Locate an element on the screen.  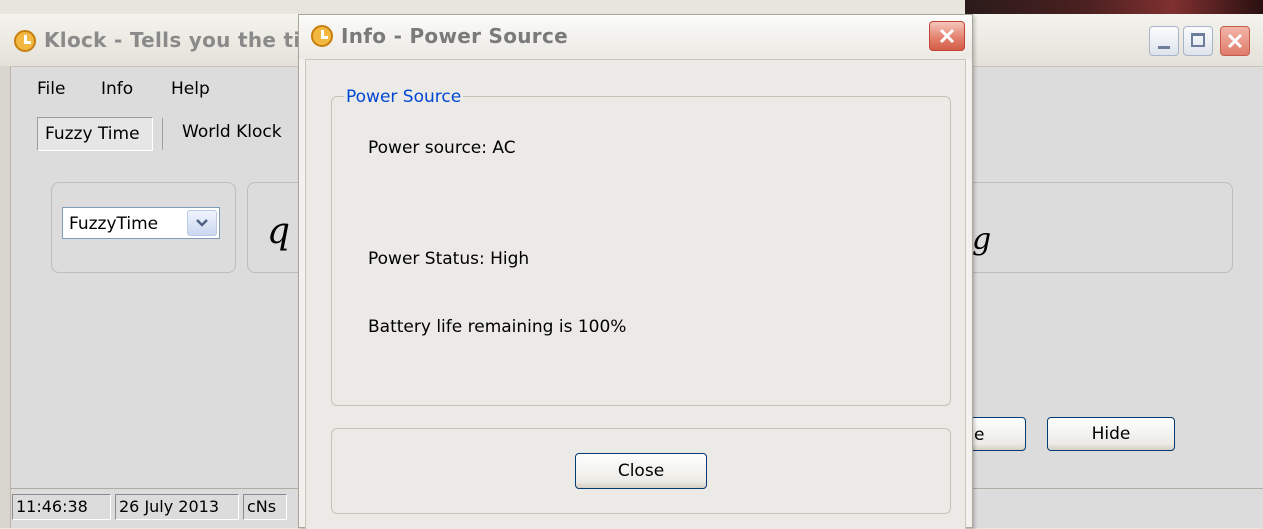
tab-world-klock: World Klock is located at coordinates (232, 132).